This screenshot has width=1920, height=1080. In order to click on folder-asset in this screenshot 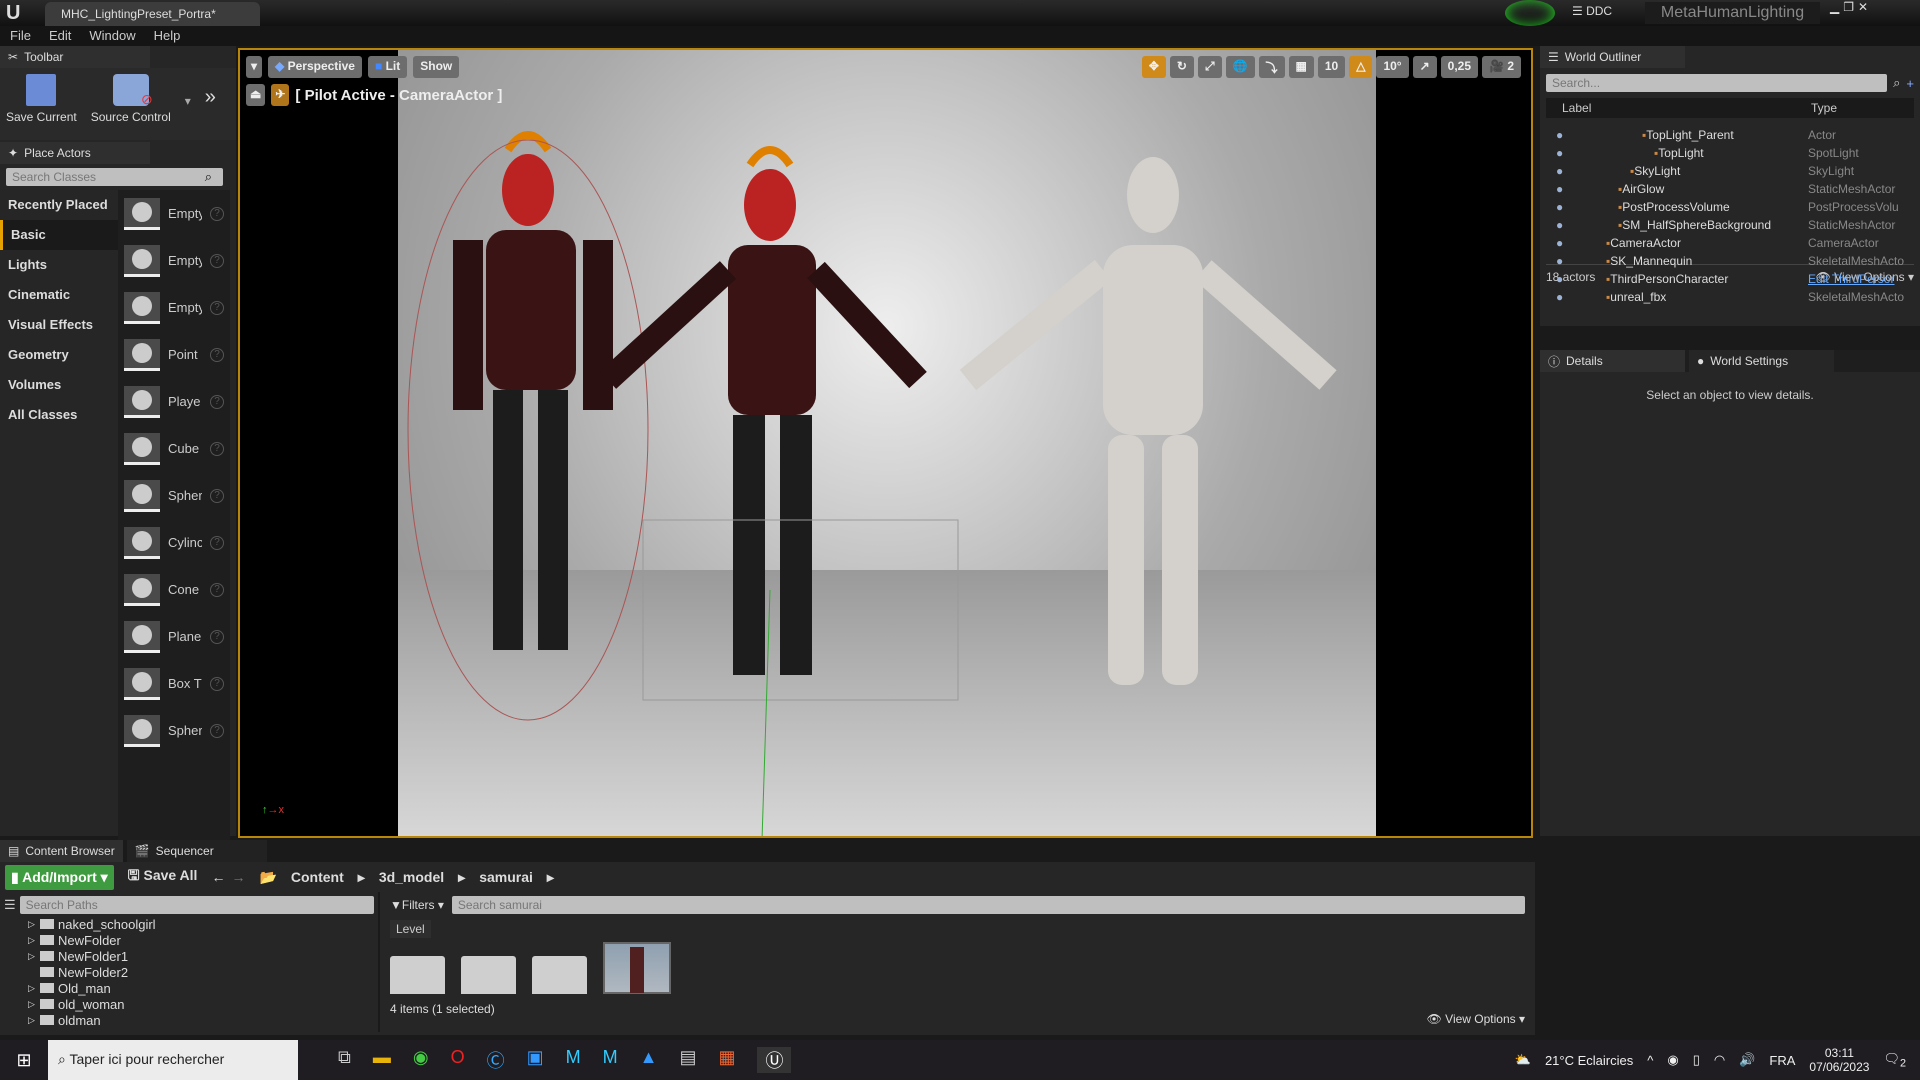, I will do `click(488, 975)`.